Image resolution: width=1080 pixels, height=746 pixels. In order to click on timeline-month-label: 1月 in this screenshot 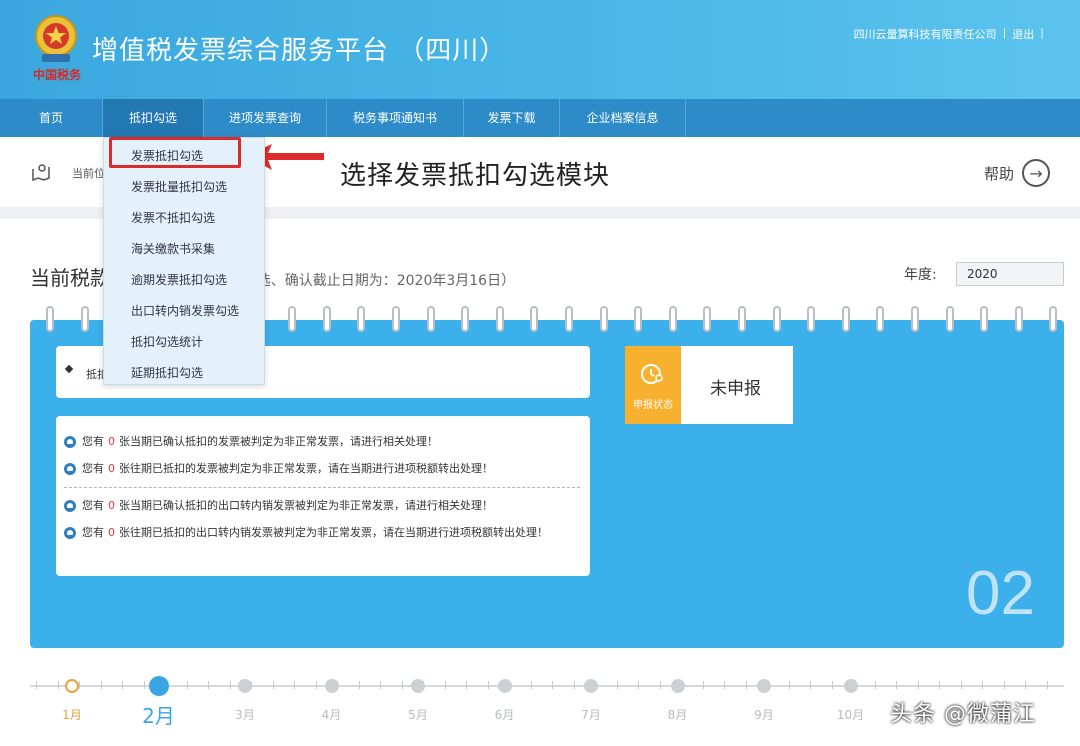, I will do `click(72, 714)`.